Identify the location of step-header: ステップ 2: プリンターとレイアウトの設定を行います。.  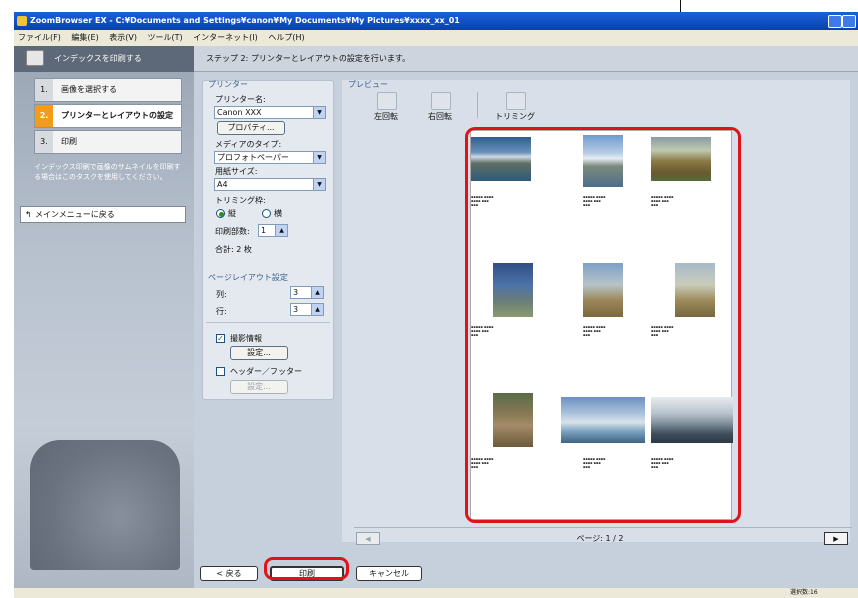
(526, 59).